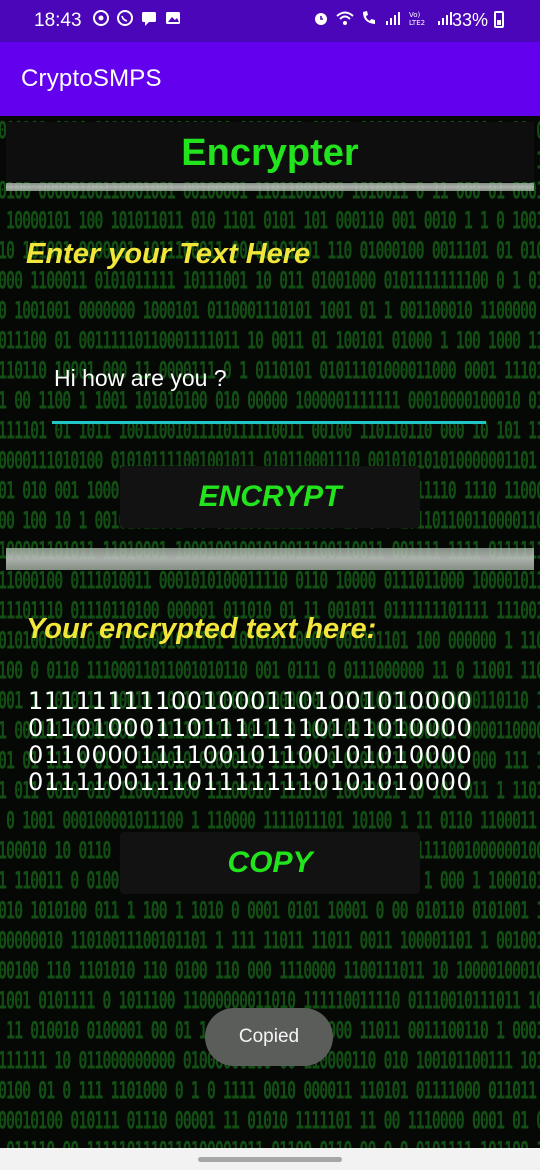 This screenshot has height=1170, width=540. Describe the element at coordinates (345, 18) in the screenshot. I see `wifi-icon` at that location.